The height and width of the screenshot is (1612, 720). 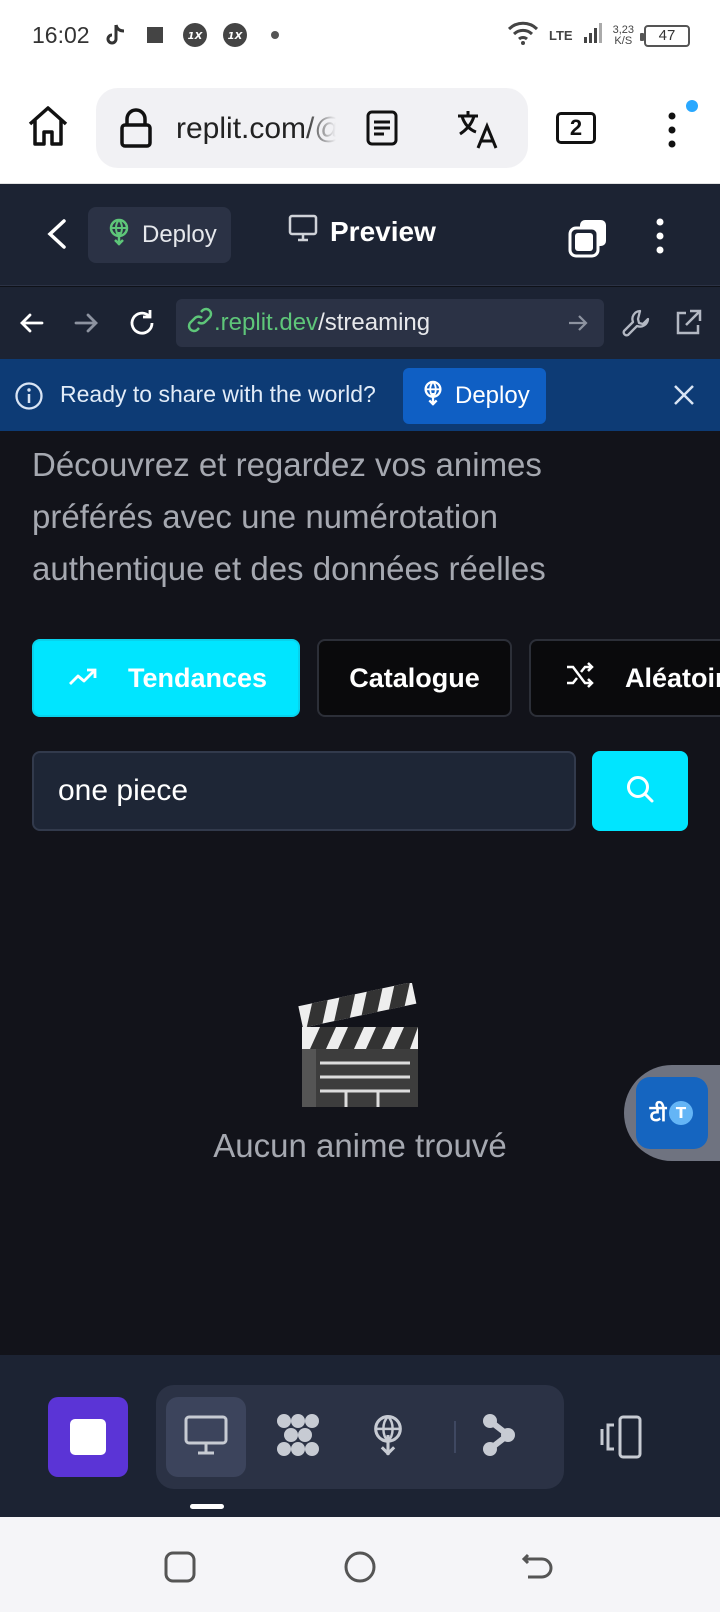 I want to click on reader-mode-icon, so click(x=382, y=128).